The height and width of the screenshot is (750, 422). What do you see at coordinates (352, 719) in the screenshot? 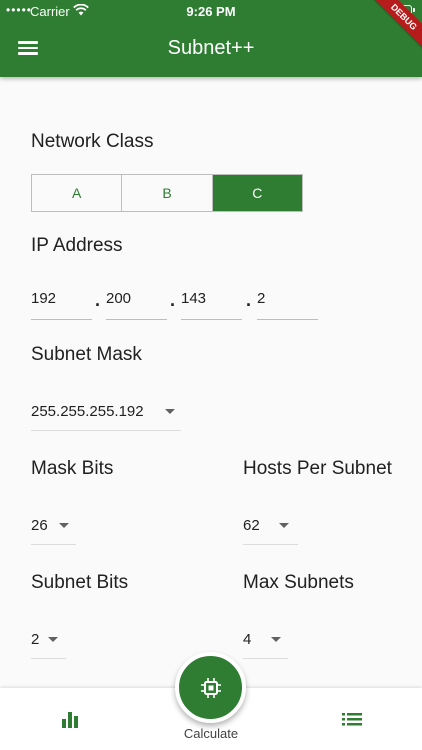
I see `list-icon` at bounding box center [352, 719].